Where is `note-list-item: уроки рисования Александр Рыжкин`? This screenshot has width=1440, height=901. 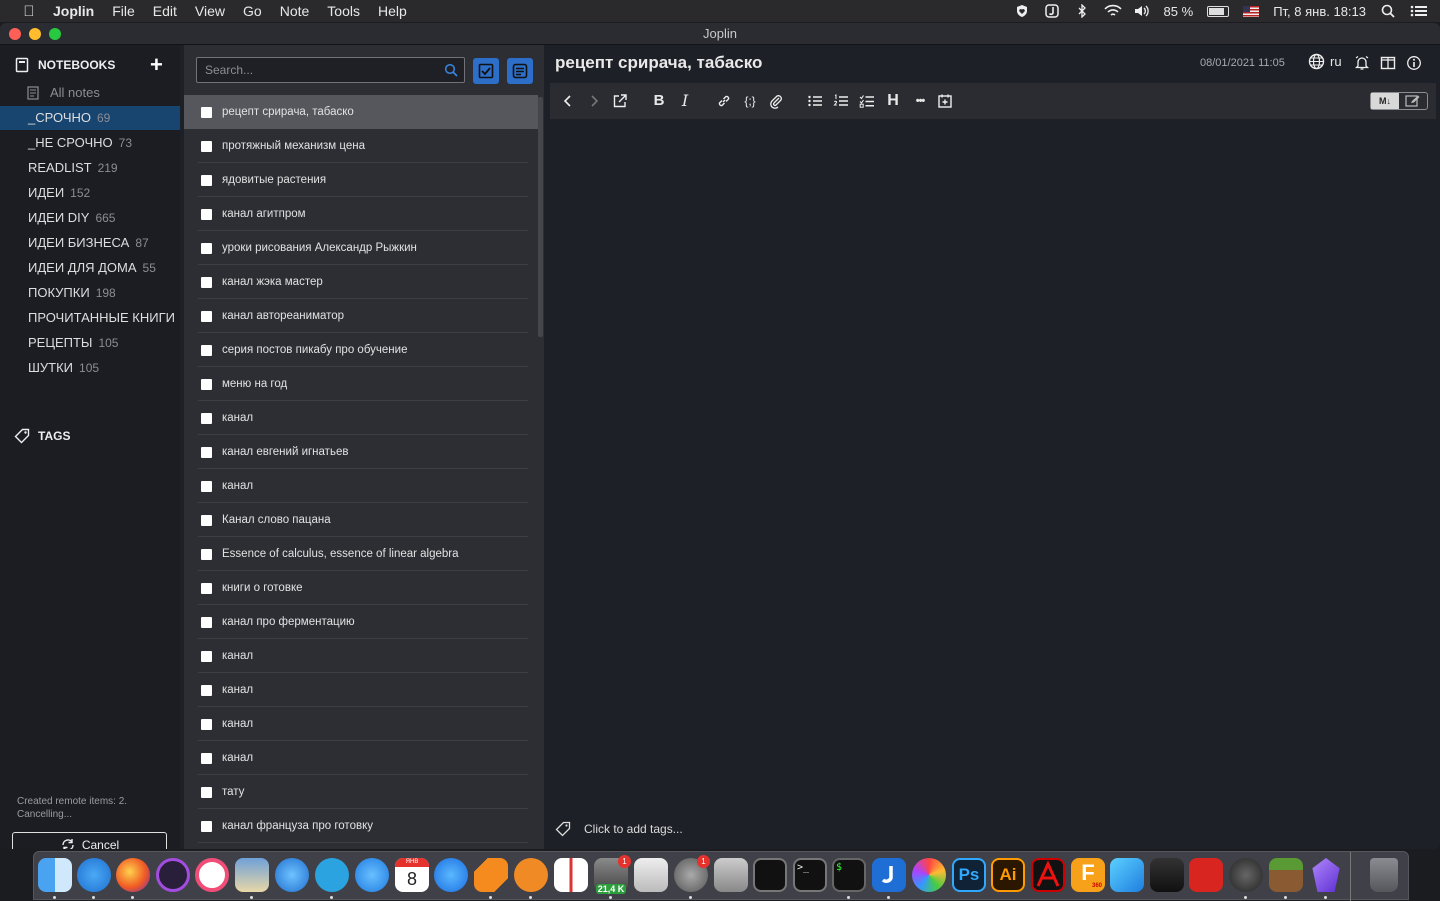 note-list-item: уроки рисования Александр Рыжкин is located at coordinates (356, 248).